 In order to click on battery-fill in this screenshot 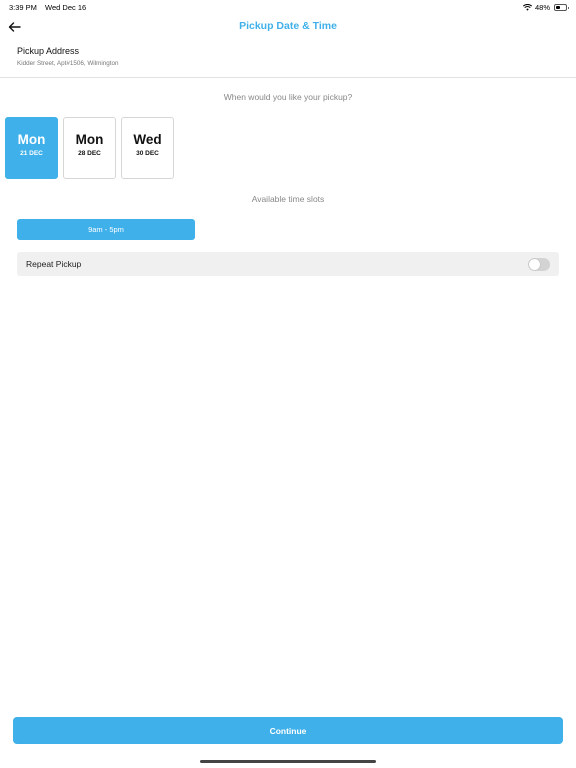, I will do `click(558, 7)`.